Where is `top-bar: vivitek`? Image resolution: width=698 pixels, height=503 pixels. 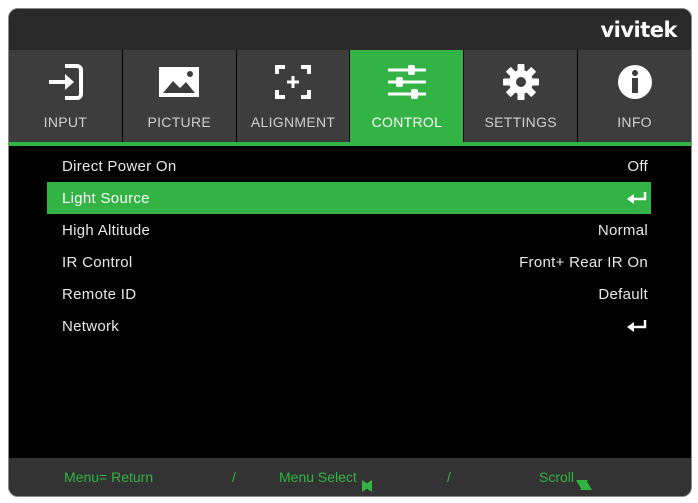
top-bar: vivitek is located at coordinates (350, 29).